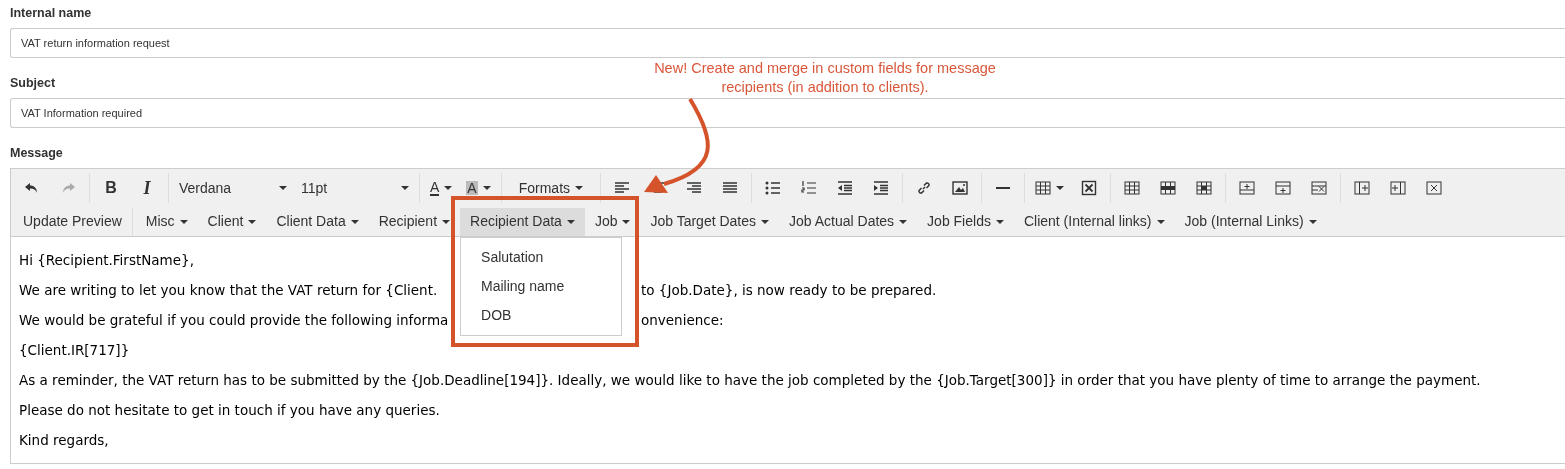  Describe the element at coordinates (33, 83) in the screenshot. I see `field-label: Subject` at that location.